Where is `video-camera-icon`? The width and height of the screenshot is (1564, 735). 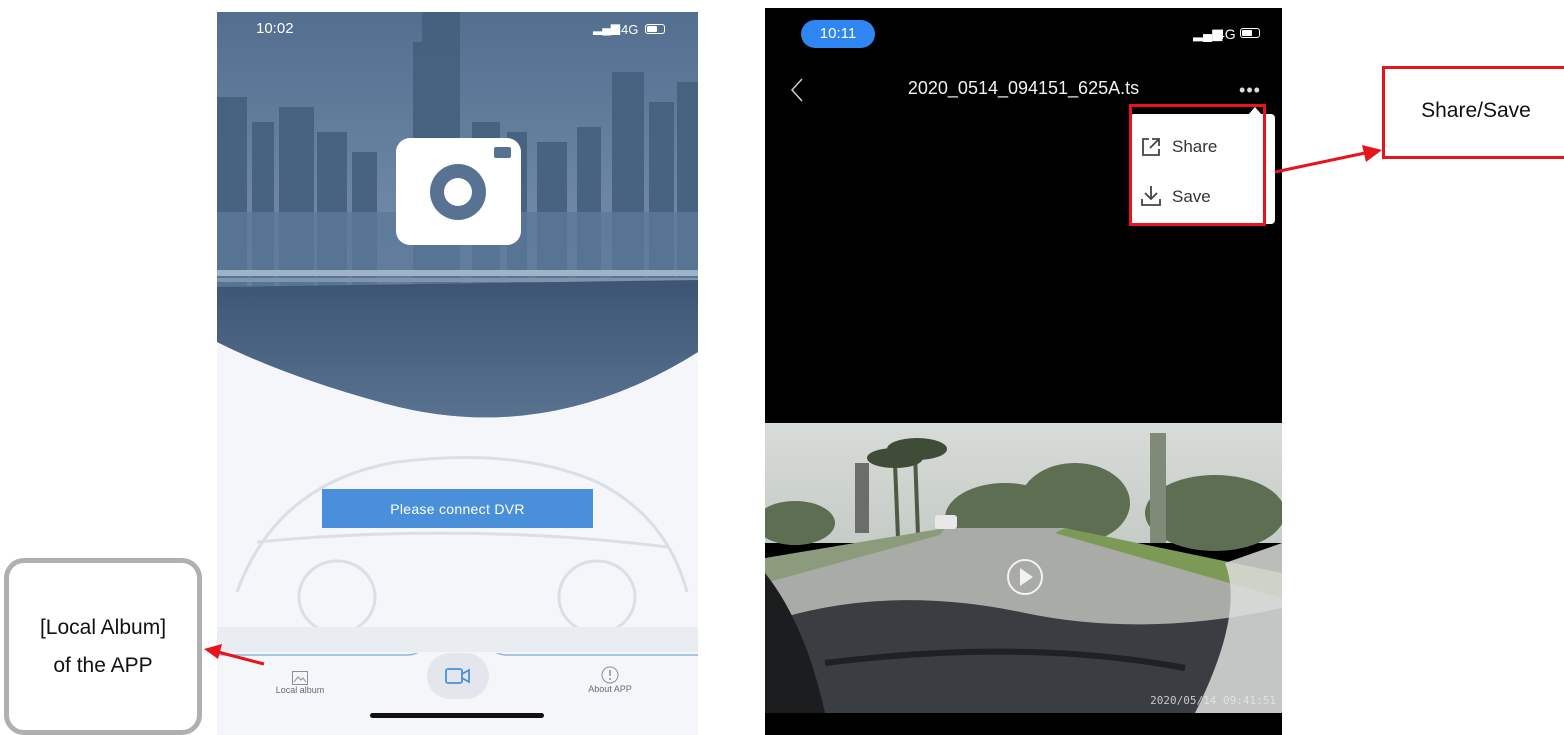
video-camera-icon is located at coordinates (457, 676).